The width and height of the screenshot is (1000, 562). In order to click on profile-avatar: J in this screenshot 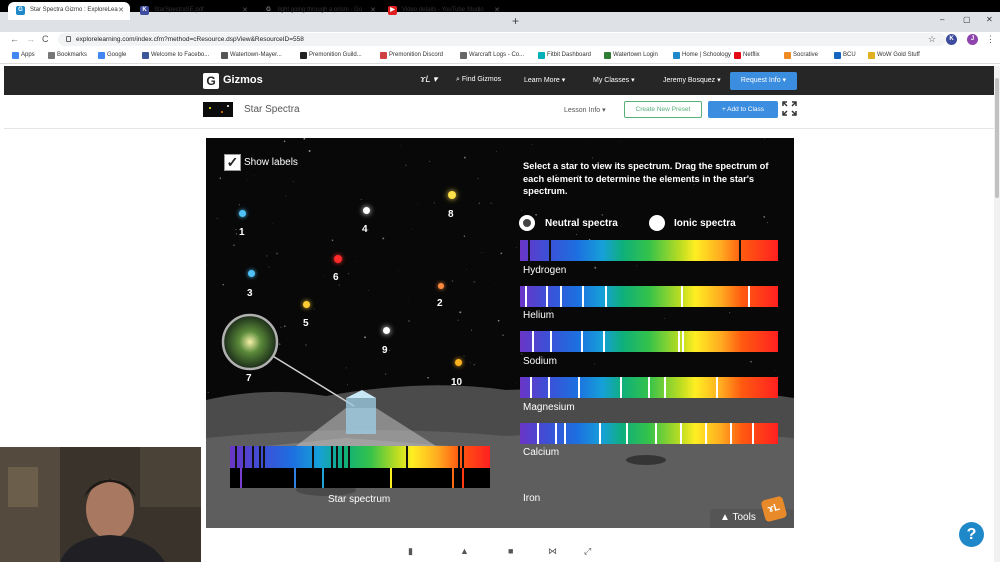, I will do `click(972, 39)`.